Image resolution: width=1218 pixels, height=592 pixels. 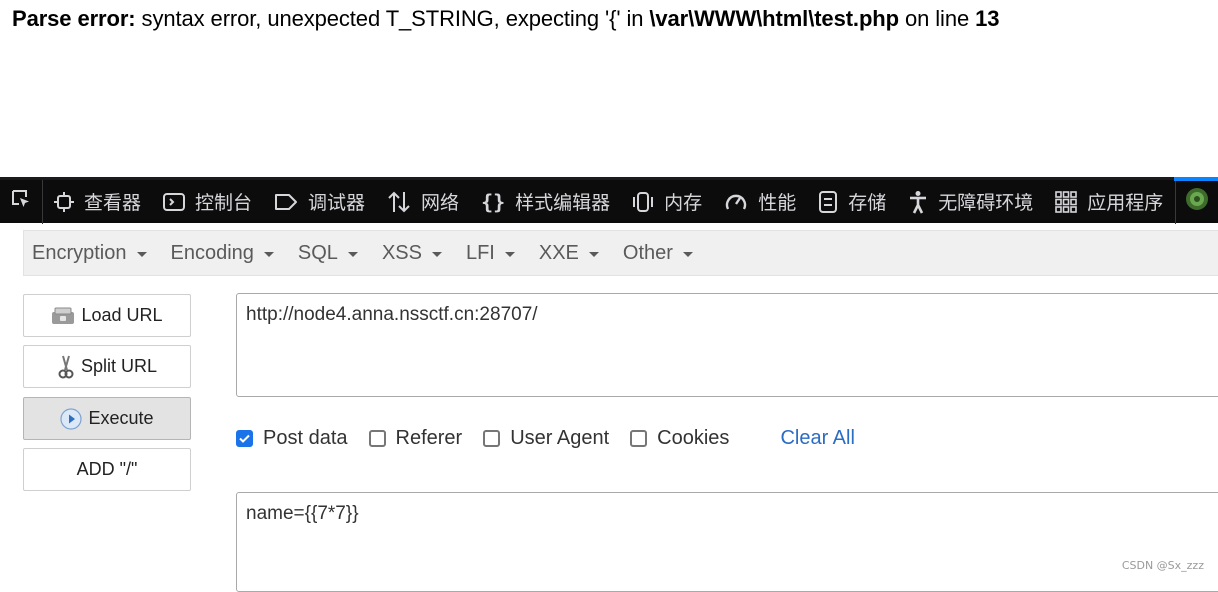 I want to click on tab-label: 调试器, so click(x=337, y=203).